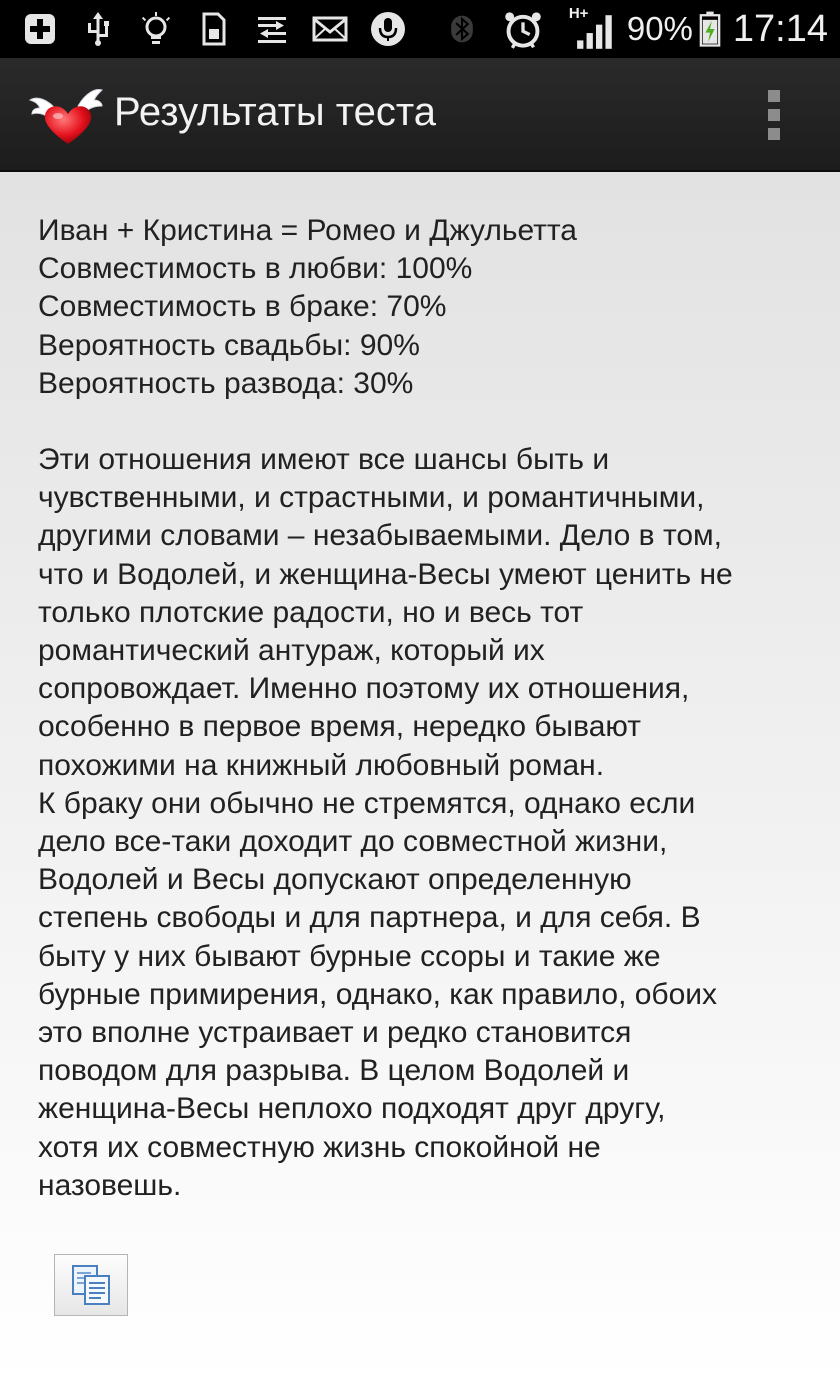 This screenshot has height=1381, width=840. I want to click on match-line: Иван + Кристина = Ромео и Джульетта, so click(307, 230).